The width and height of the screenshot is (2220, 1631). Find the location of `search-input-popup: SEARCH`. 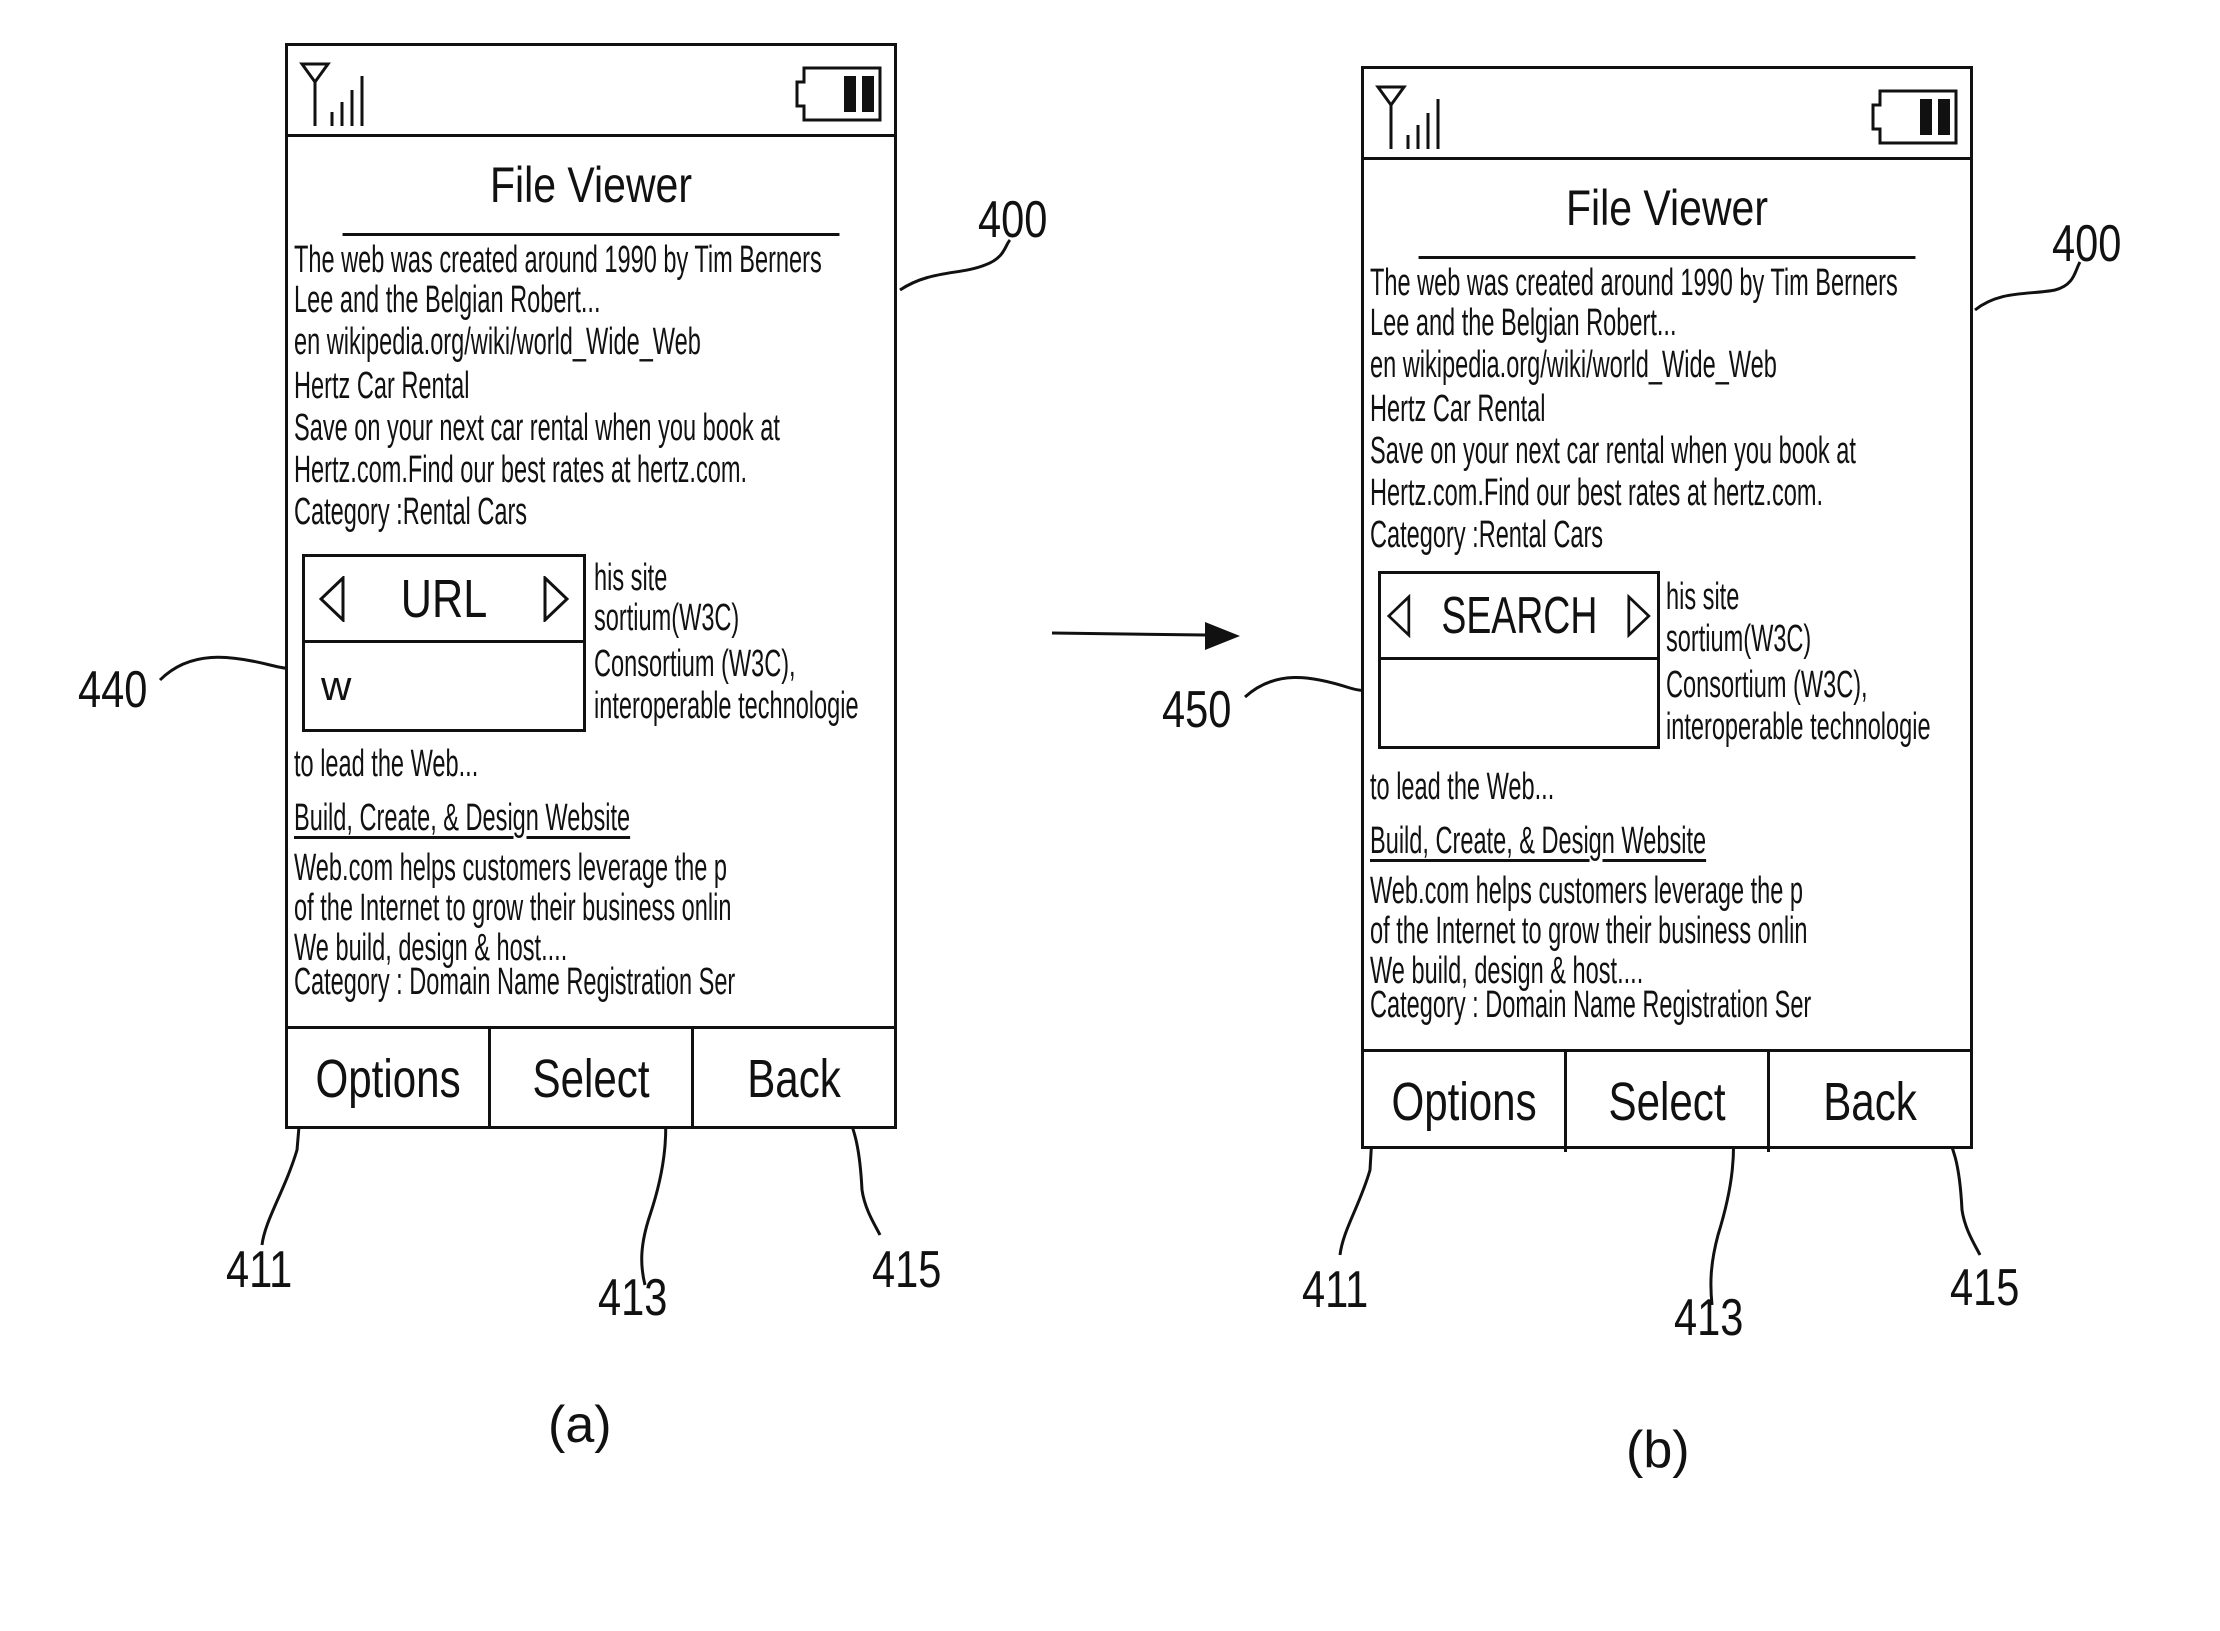

search-input-popup: SEARCH is located at coordinates (1519, 660).